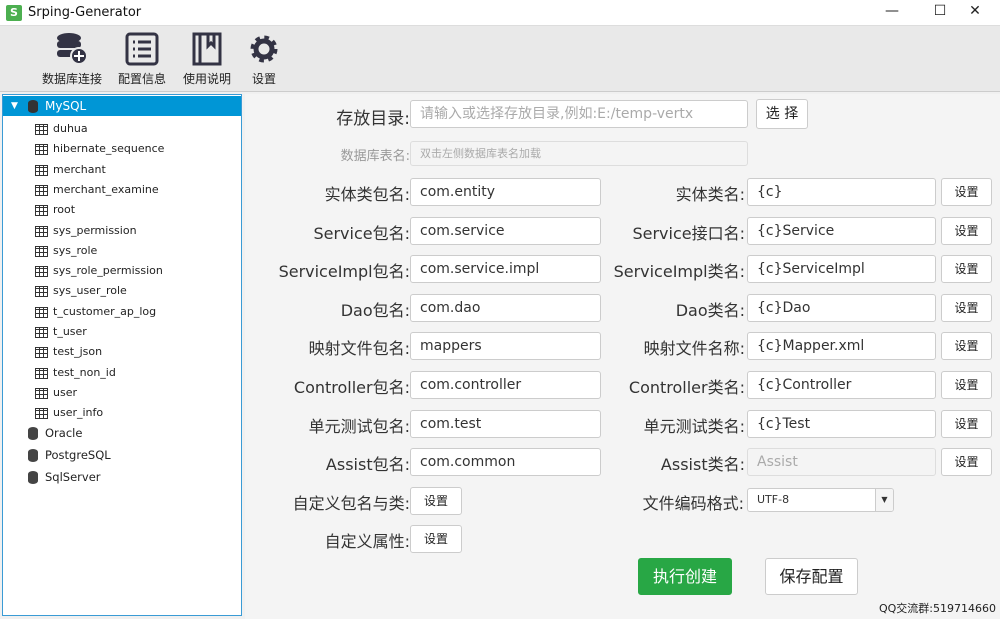 The width and height of the screenshot is (1000, 619). I want to click on dir-input: 请输入或选择存放目录,例如:E:/temp-vertx, so click(579, 114).